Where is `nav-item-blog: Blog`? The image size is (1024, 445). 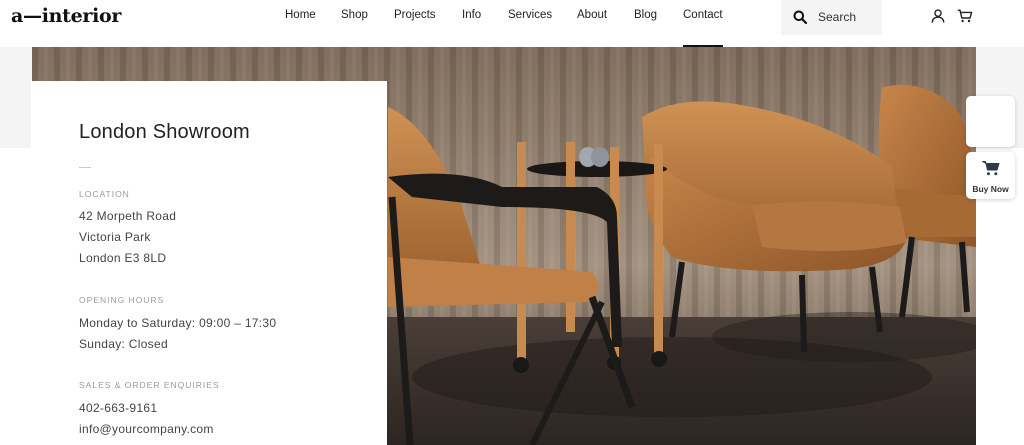
nav-item-blog: Blog is located at coordinates (645, 15).